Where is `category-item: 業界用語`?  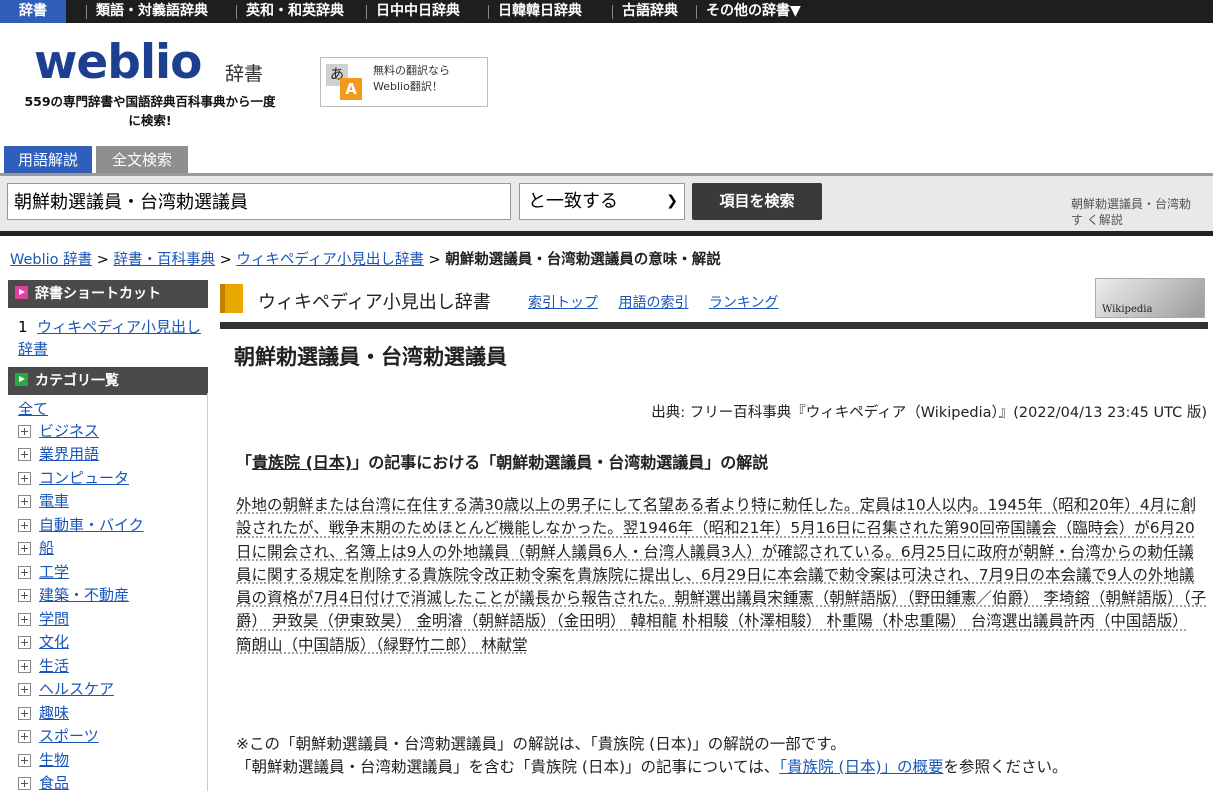 category-item: 業界用語 is located at coordinates (58, 454).